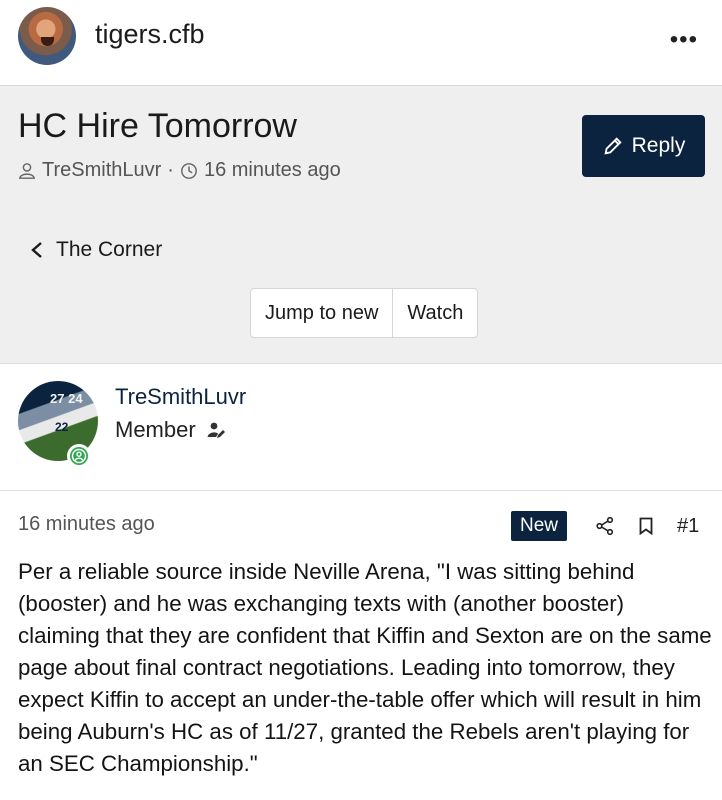  I want to click on bookmark-icon, so click(646, 526).